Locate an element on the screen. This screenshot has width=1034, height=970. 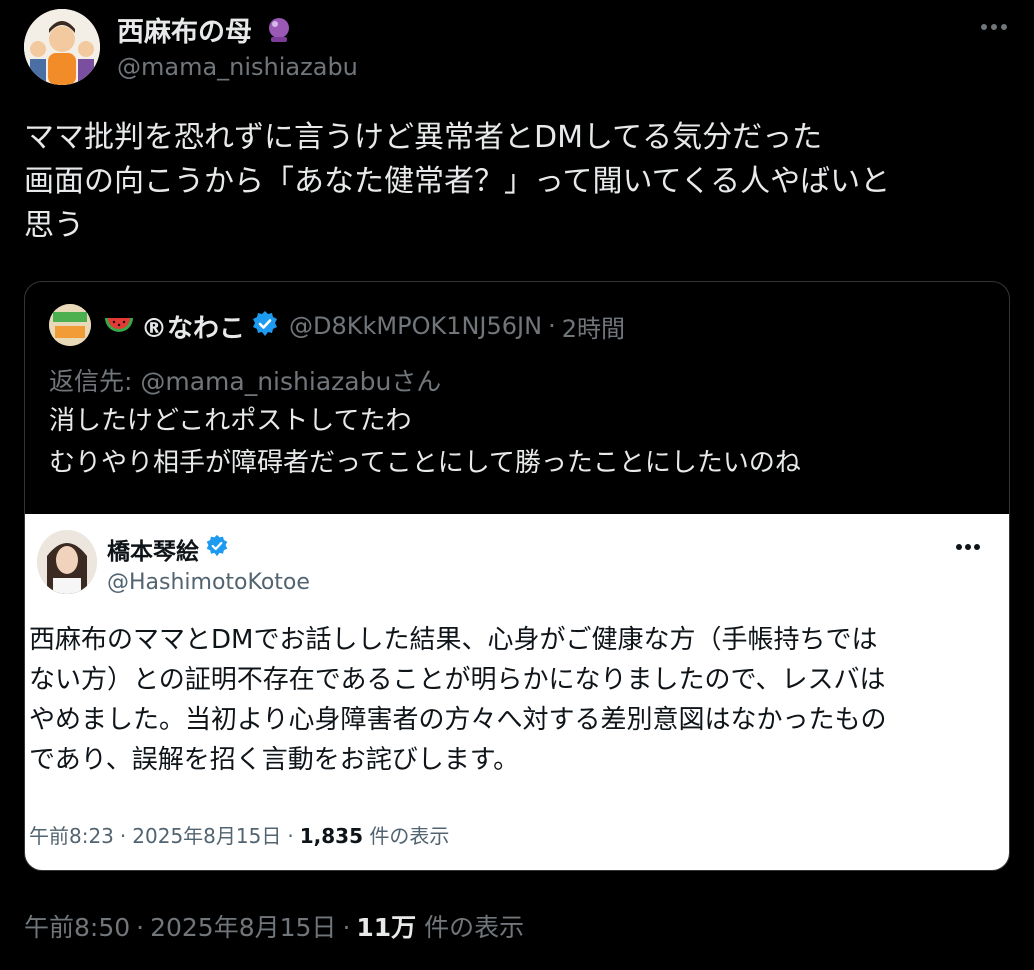
author-avatar is located at coordinates (62, 47).